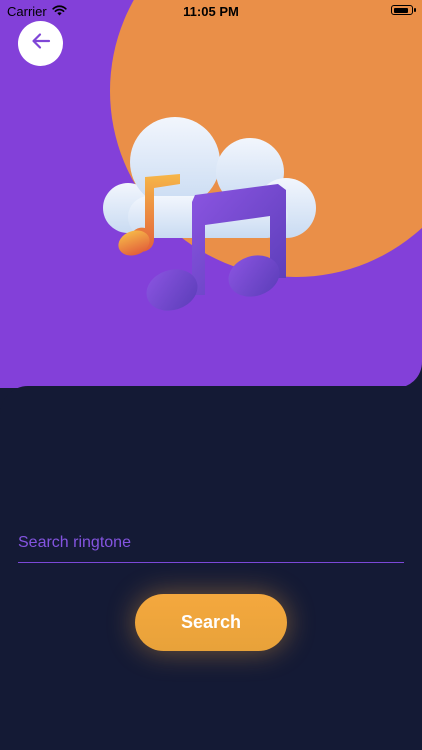 This screenshot has height=750, width=422. What do you see at coordinates (400, 10) in the screenshot?
I see `battery-level` at bounding box center [400, 10].